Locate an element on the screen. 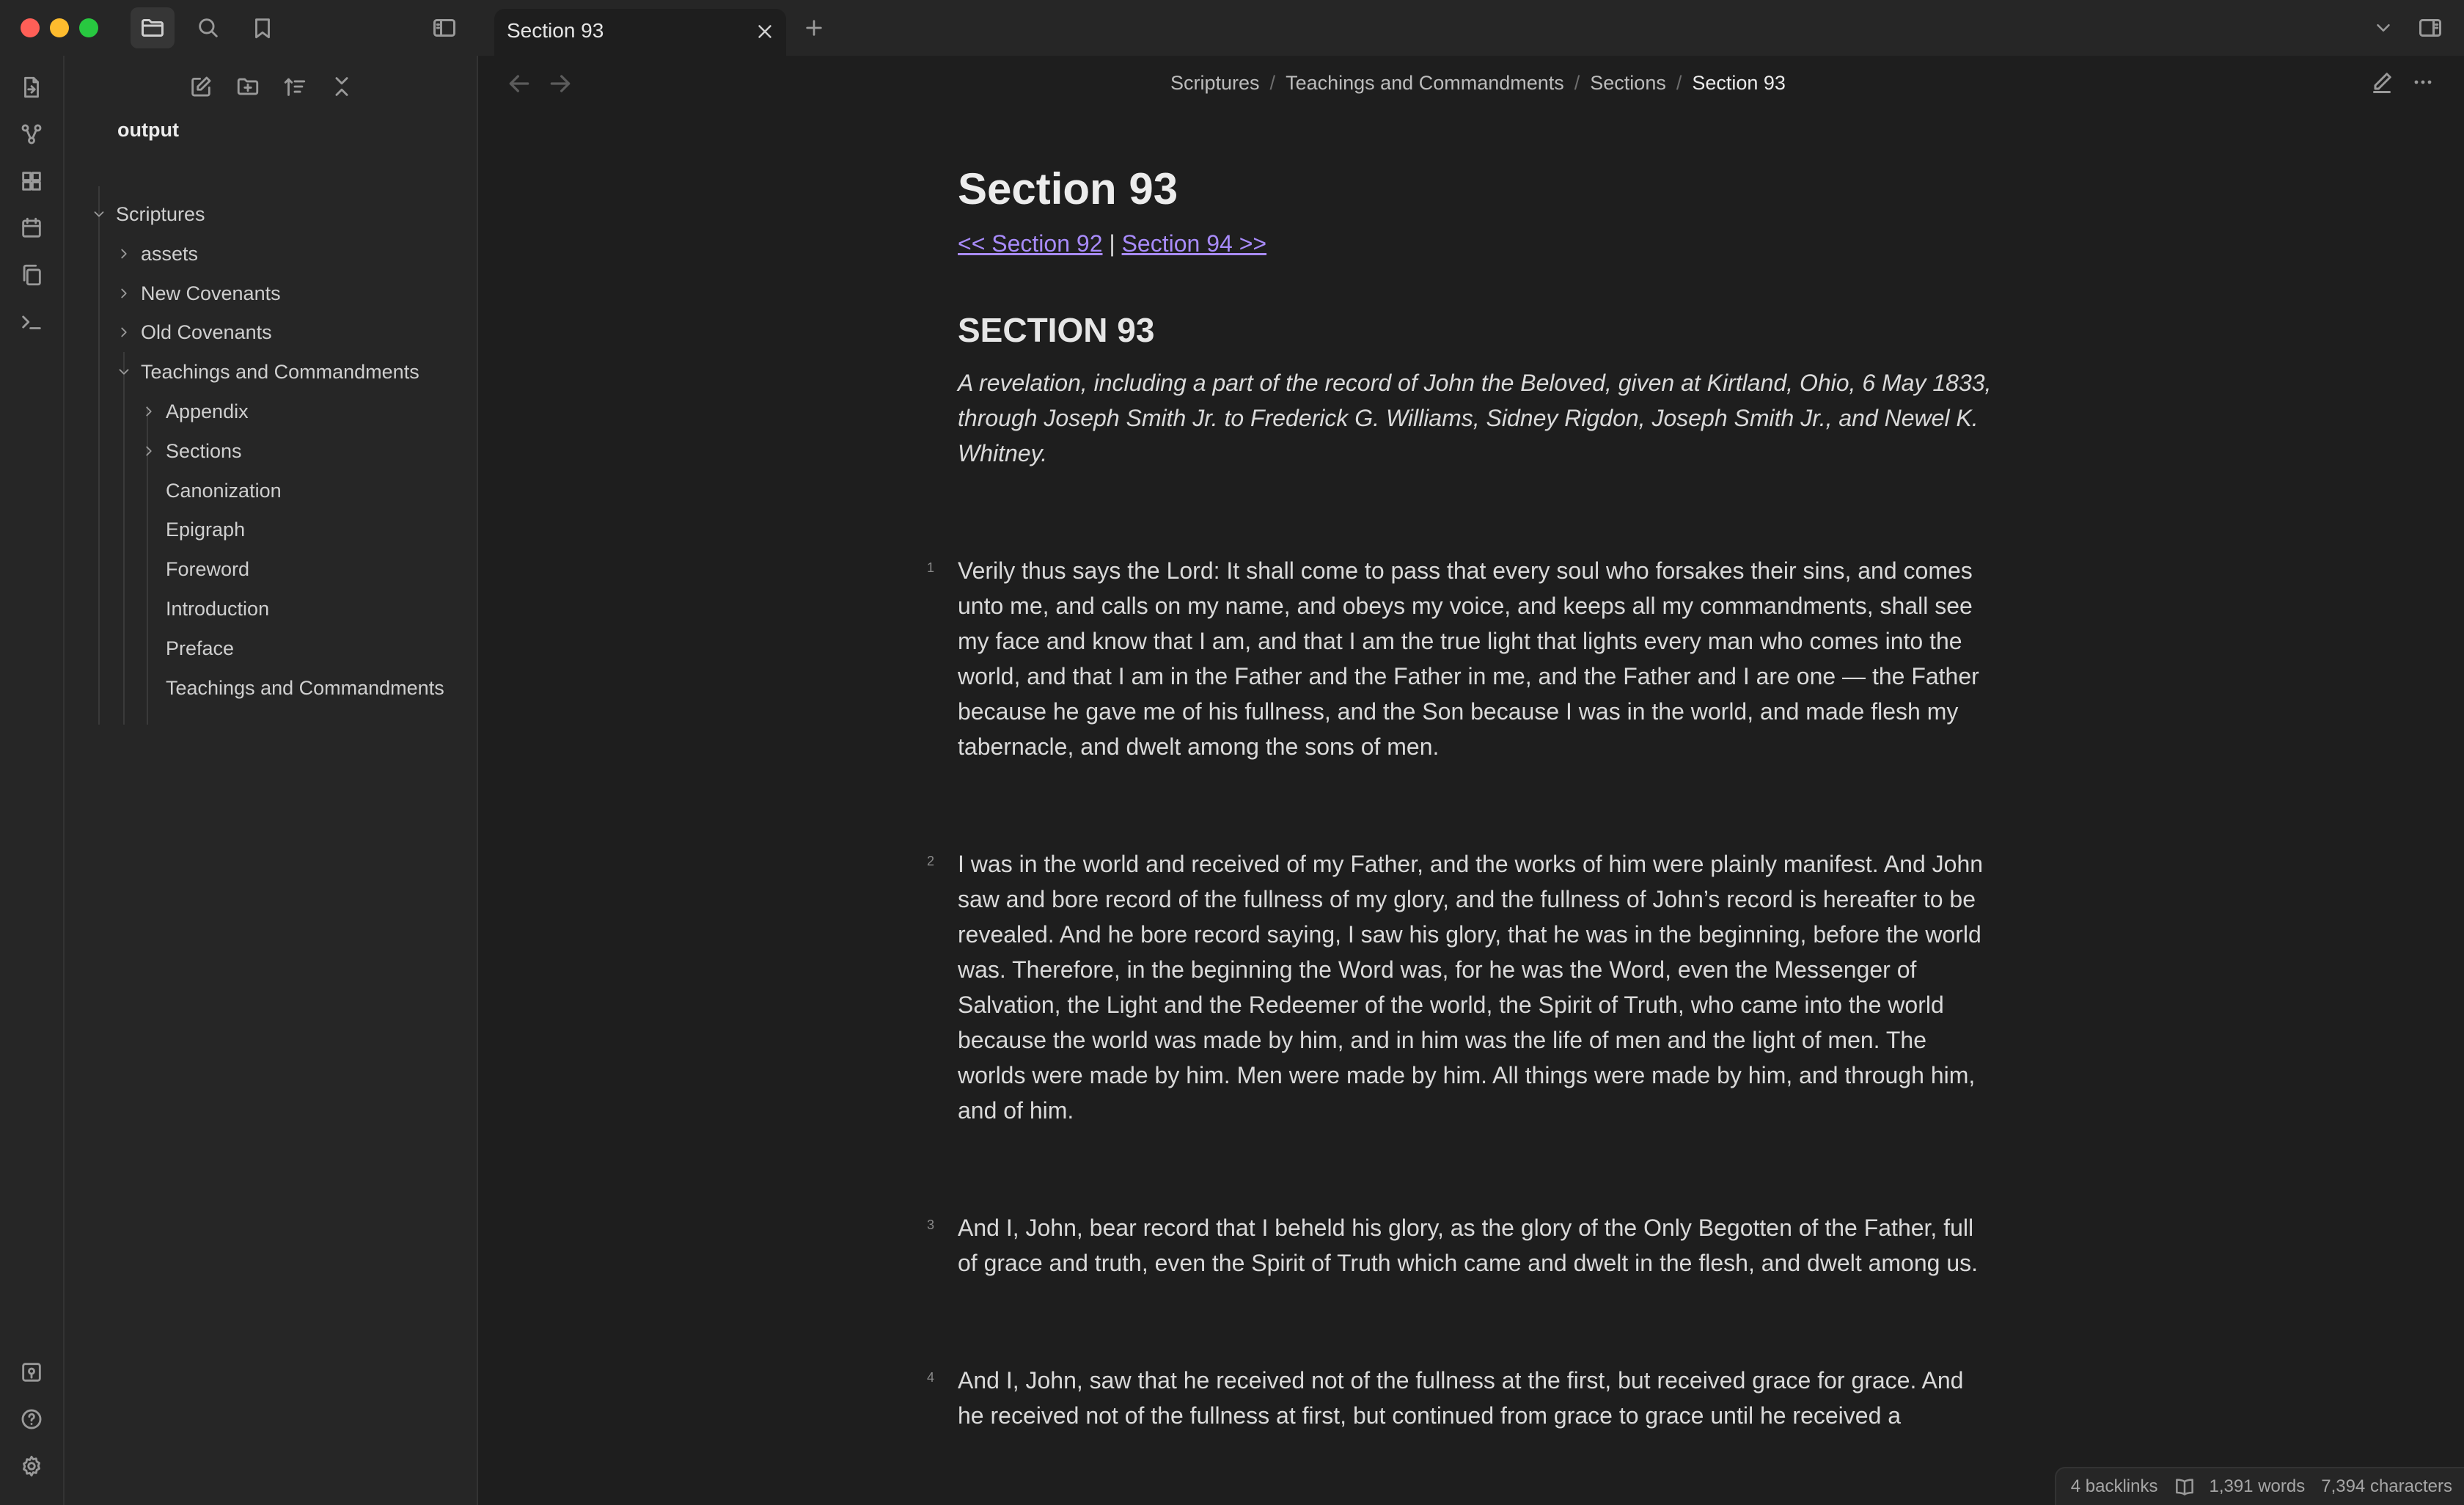 This screenshot has width=2464, height=1505. help-icon is located at coordinates (31, 1419).